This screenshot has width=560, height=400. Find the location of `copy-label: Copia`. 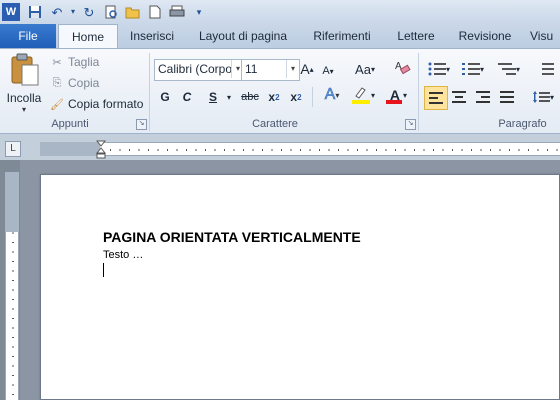

copy-label: Copia is located at coordinates (84, 83).